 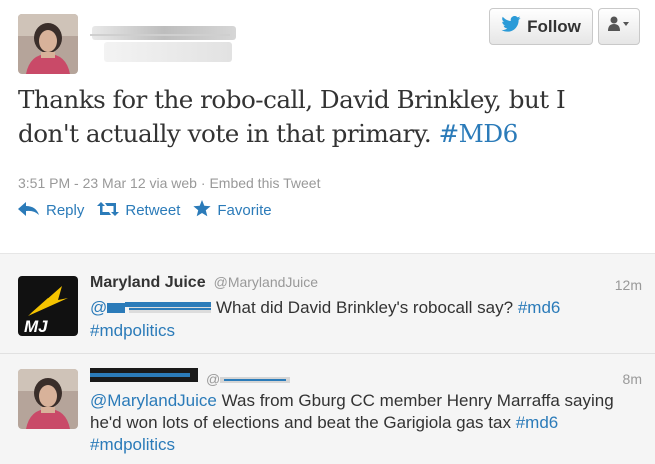 I want to click on mention-link: @, so click(x=151, y=309).